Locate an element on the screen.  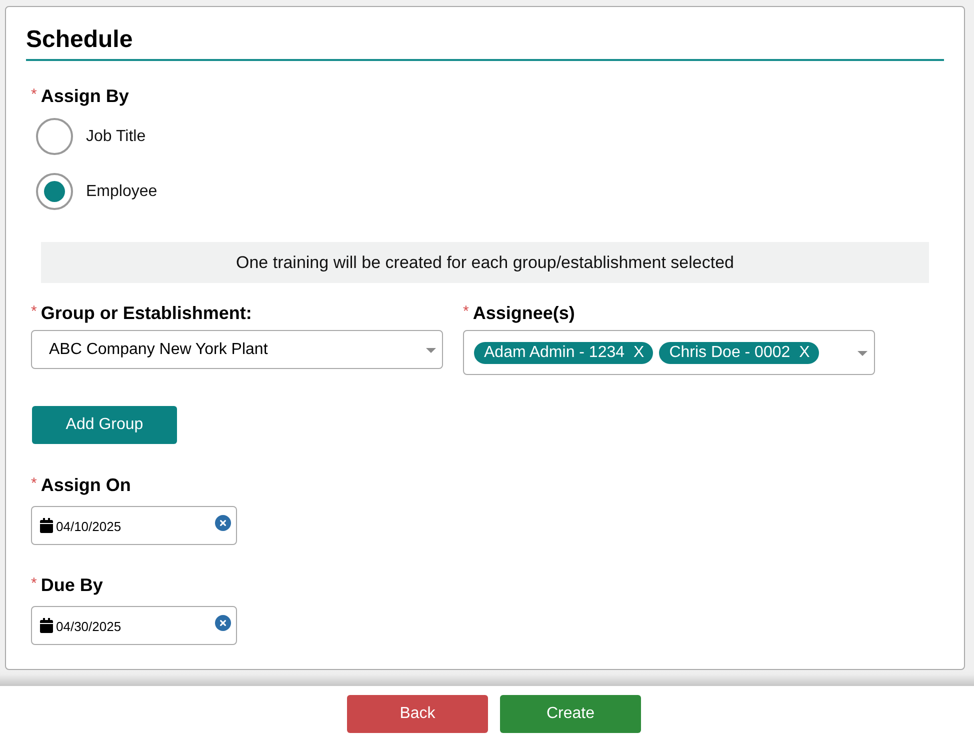
assignee-select: Adam Admin - 1234 X Chris Doe - 0002 X is located at coordinates (669, 352).